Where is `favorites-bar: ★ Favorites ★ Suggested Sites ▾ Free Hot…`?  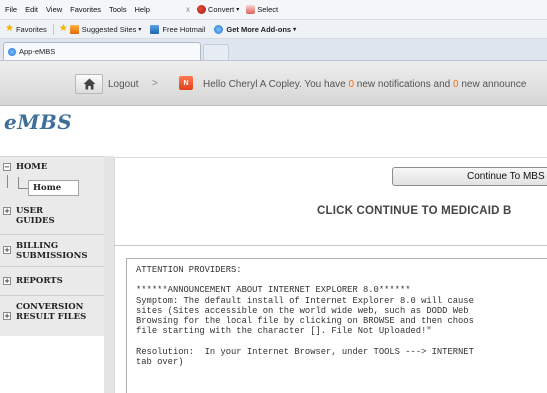 favorites-bar: ★ Favorites ★ Suggested Sites ▾ Free Hot… is located at coordinates (273, 29).